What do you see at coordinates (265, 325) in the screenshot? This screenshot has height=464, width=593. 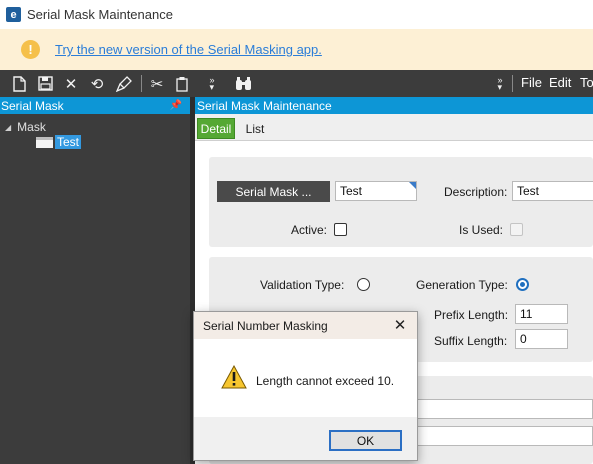 I see `dialog-title: Serial Number Masking` at bounding box center [265, 325].